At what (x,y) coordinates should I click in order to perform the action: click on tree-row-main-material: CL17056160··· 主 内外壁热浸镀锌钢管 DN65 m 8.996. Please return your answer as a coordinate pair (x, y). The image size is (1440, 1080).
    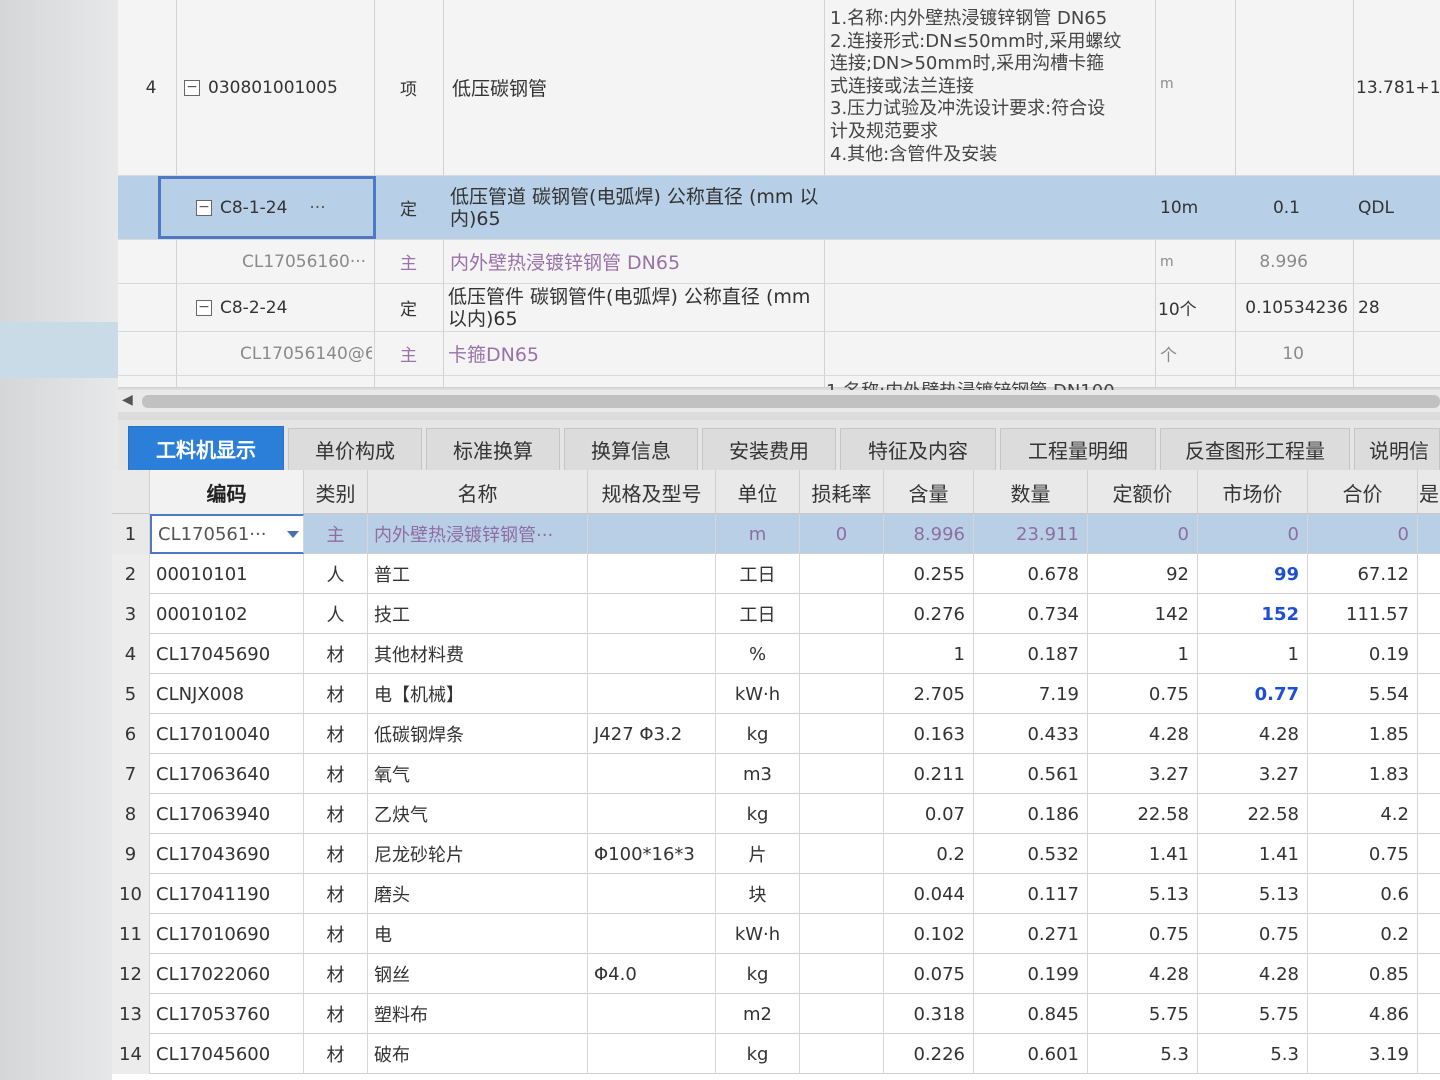
    Looking at the image, I should click on (779, 262).